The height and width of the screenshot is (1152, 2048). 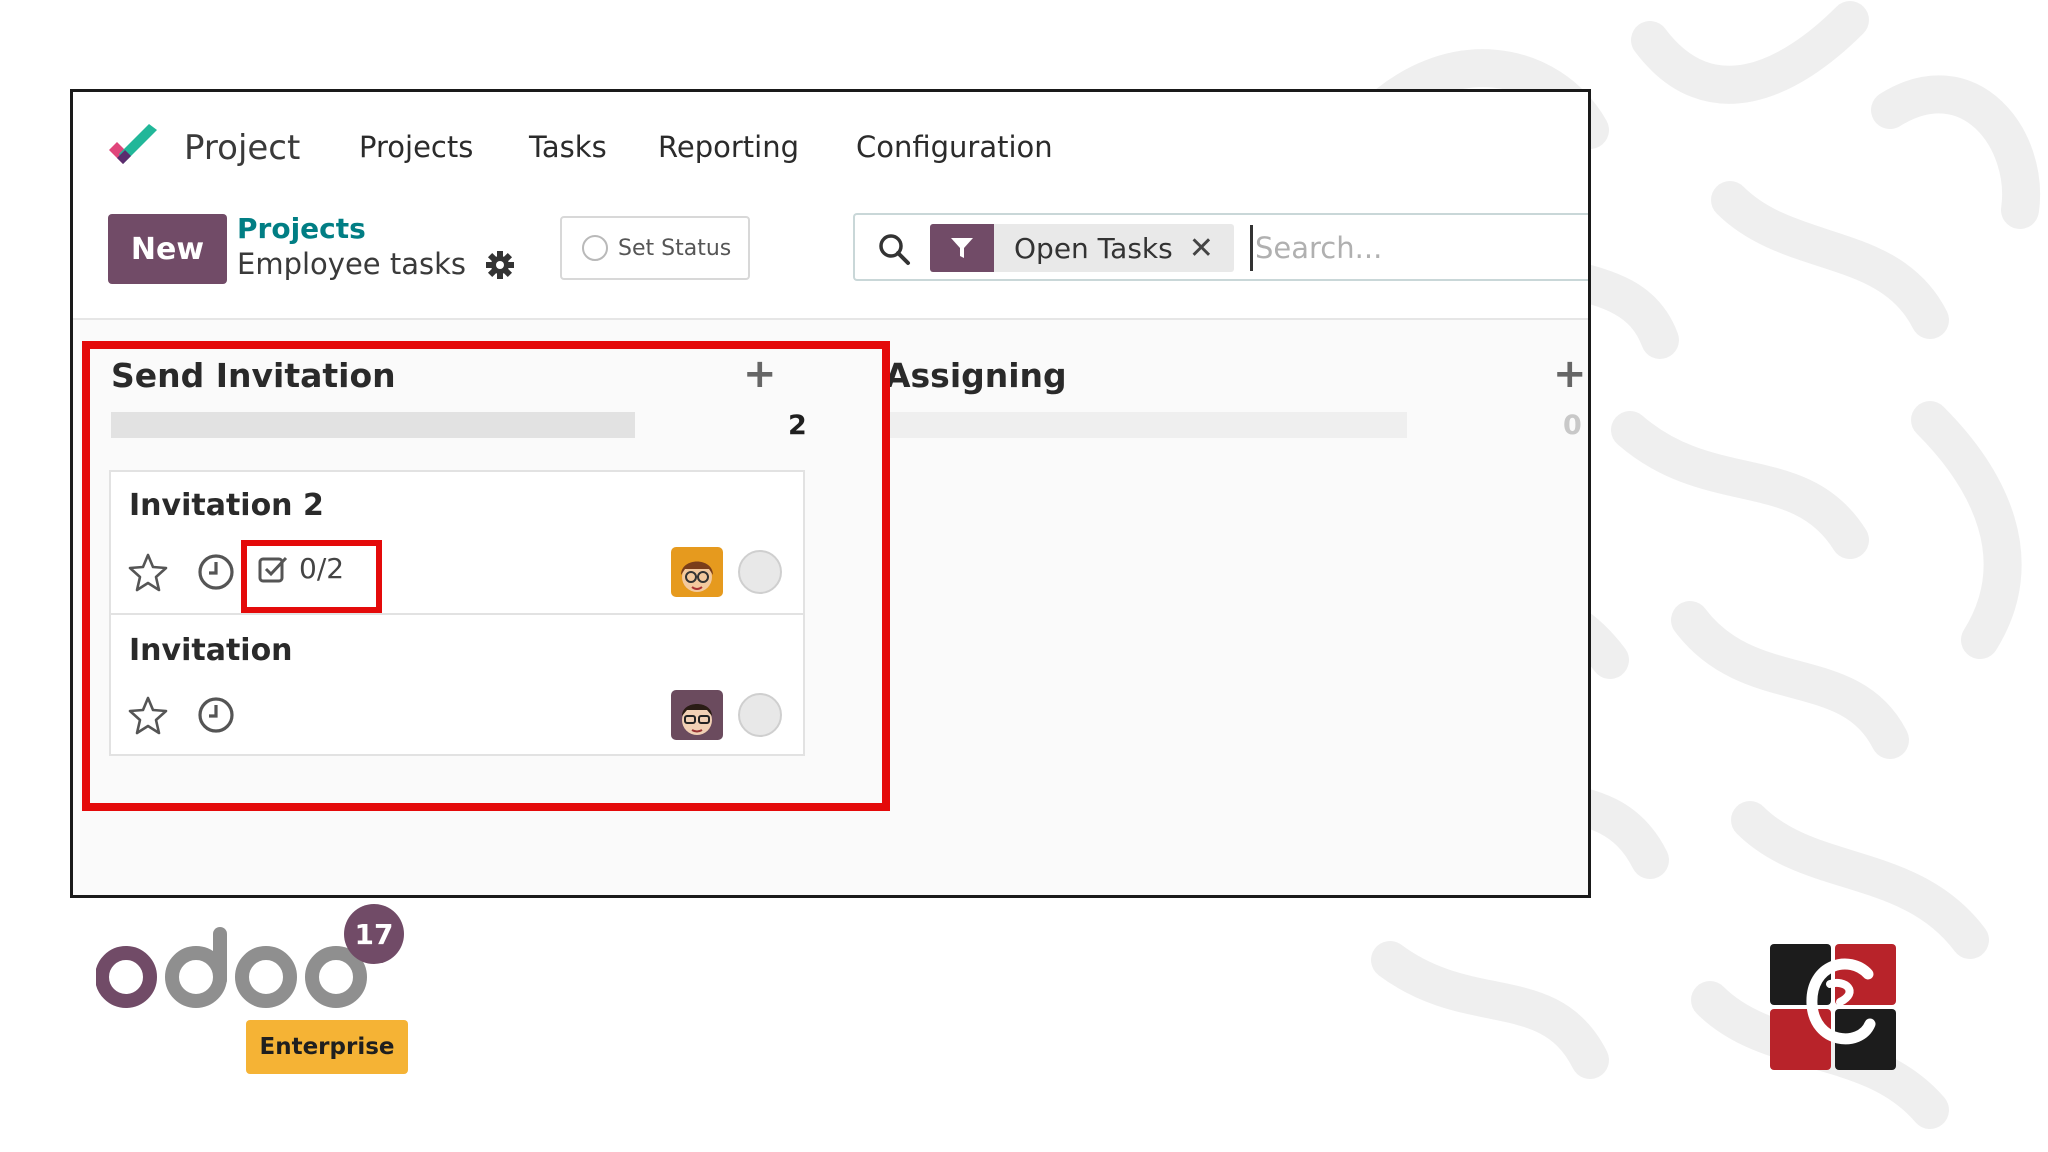 What do you see at coordinates (416, 147) in the screenshot?
I see `nav-projects: Projects` at bounding box center [416, 147].